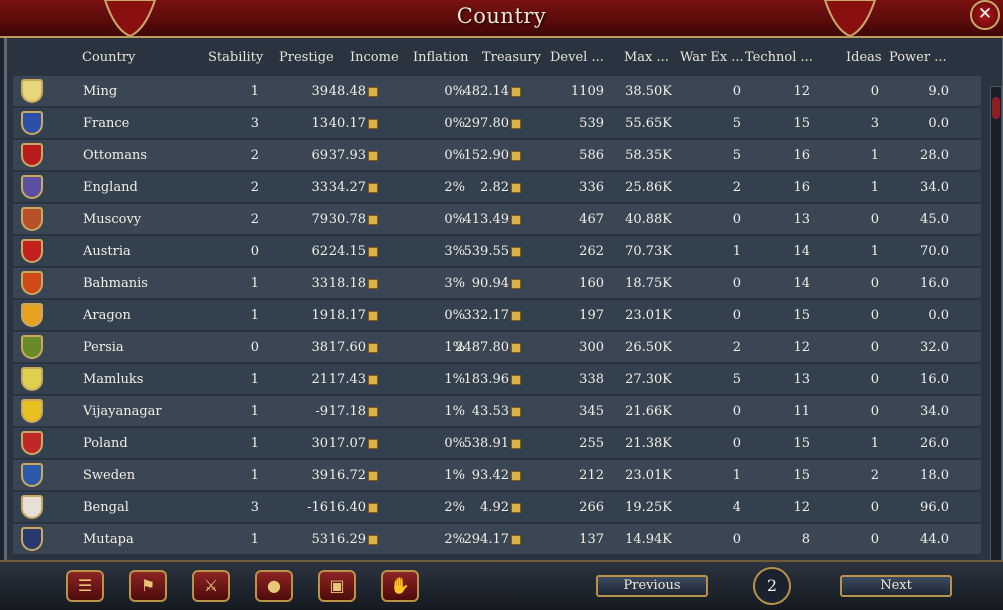  What do you see at coordinates (490, 283) in the screenshot?
I see `value-text: 90.94` at bounding box center [490, 283].